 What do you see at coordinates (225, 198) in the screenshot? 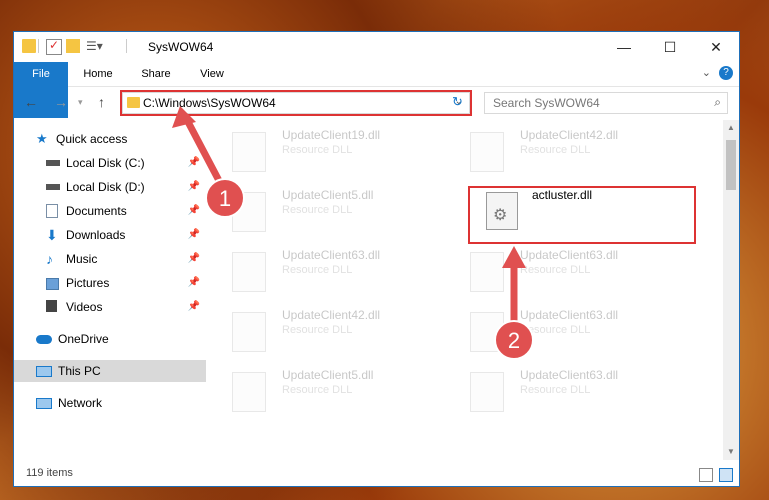
I see `step-marker-1: 1` at bounding box center [225, 198].